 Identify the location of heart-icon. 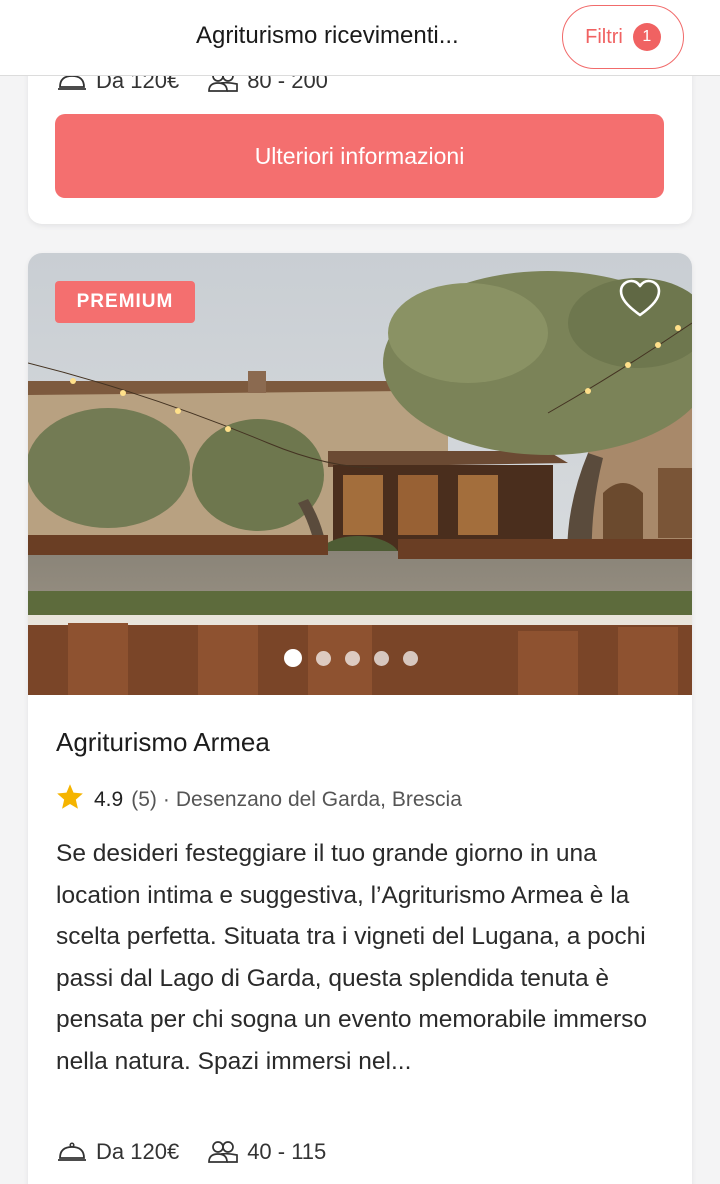
(640, 298).